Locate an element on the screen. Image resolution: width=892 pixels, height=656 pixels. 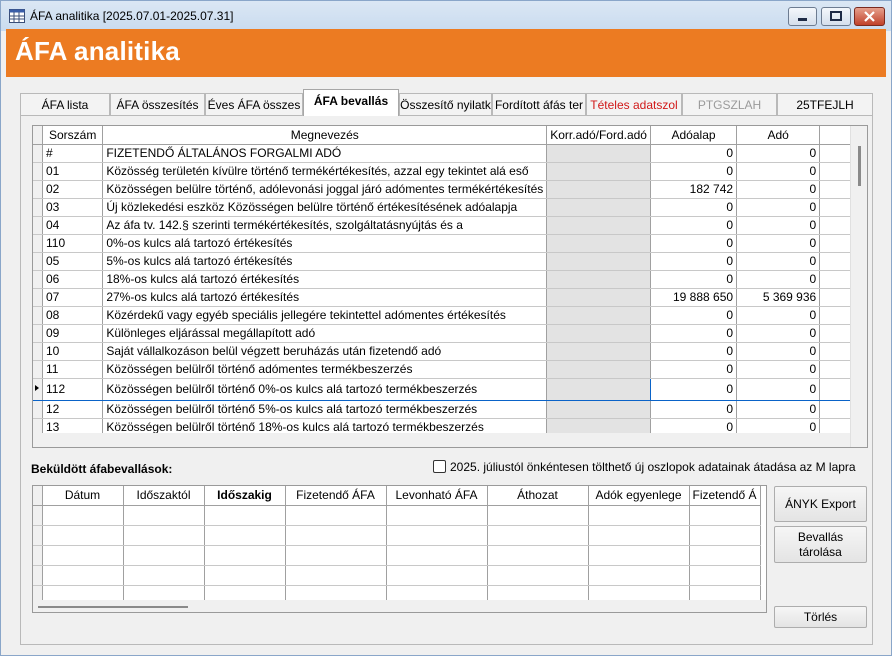
tab-teteles-adatszolgaltatas: Tételes adatszol is located at coordinates (634, 104).